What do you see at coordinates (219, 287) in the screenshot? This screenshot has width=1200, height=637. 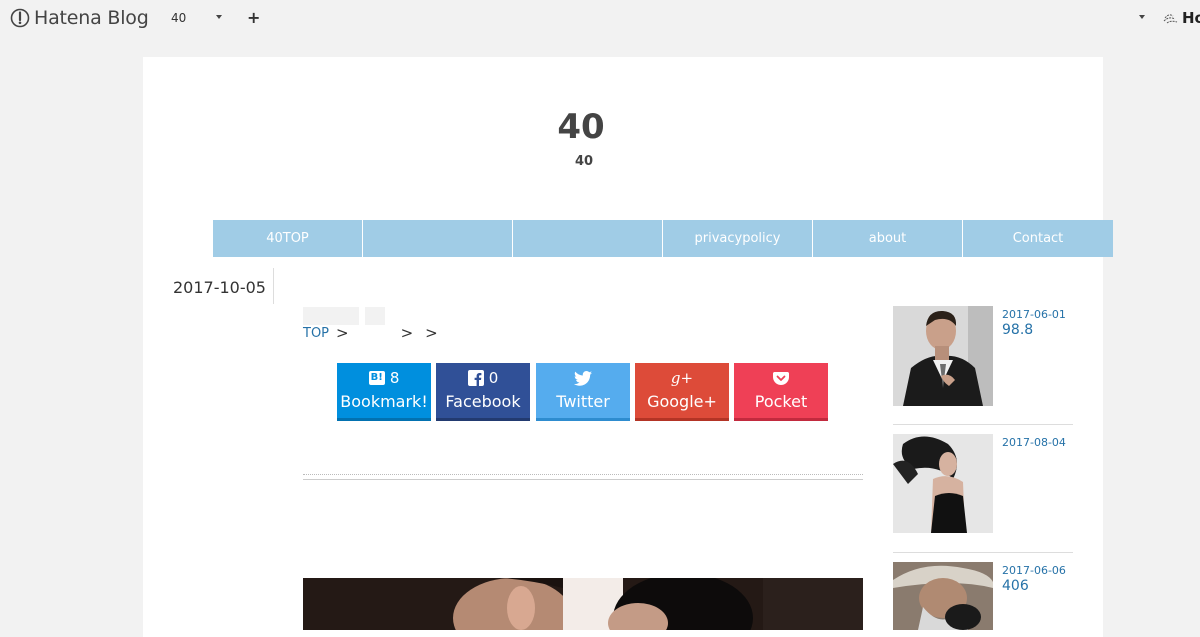 I see `entry-date: 2017-10-05` at bounding box center [219, 287].